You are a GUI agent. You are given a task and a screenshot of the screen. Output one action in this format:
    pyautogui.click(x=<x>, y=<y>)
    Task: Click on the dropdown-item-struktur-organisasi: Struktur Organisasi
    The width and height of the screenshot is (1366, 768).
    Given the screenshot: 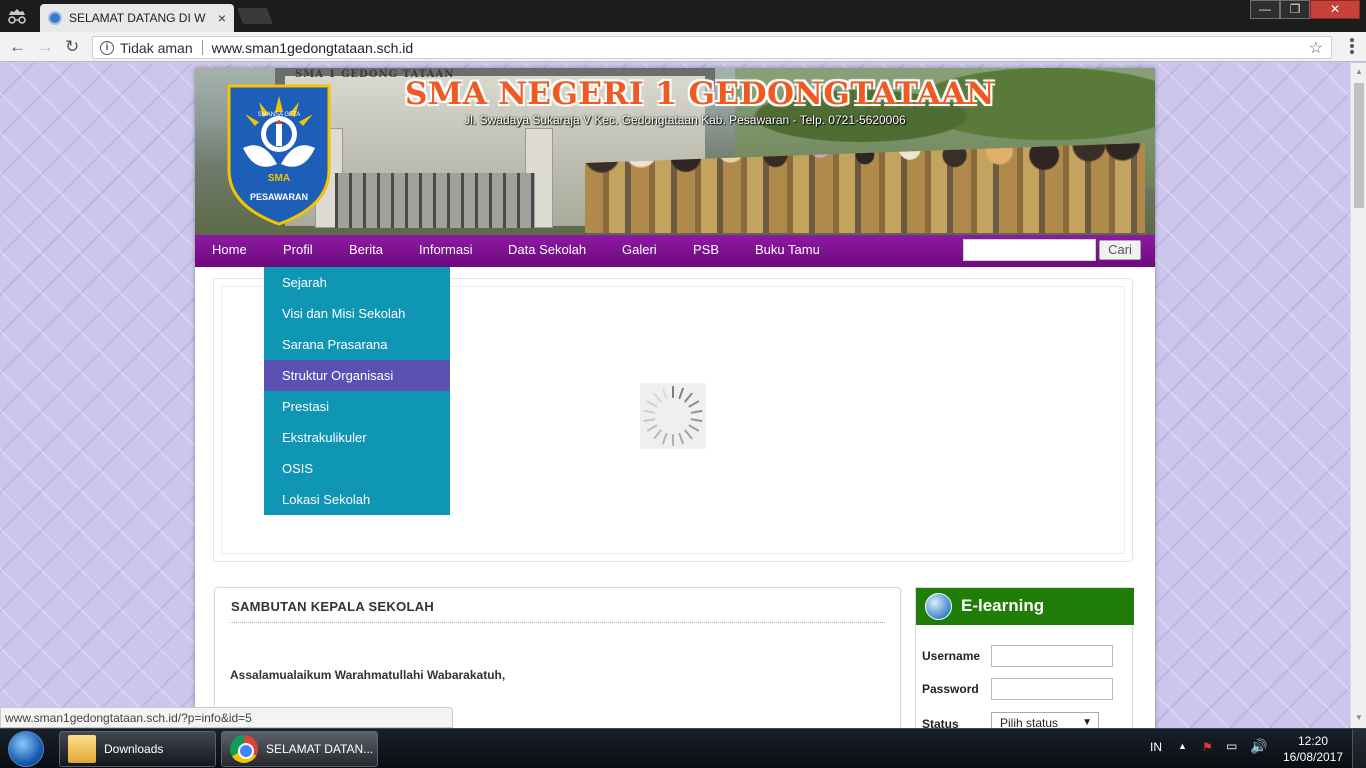 What is the action you would take?
    pyautogui.click(x=357, y=375)
    